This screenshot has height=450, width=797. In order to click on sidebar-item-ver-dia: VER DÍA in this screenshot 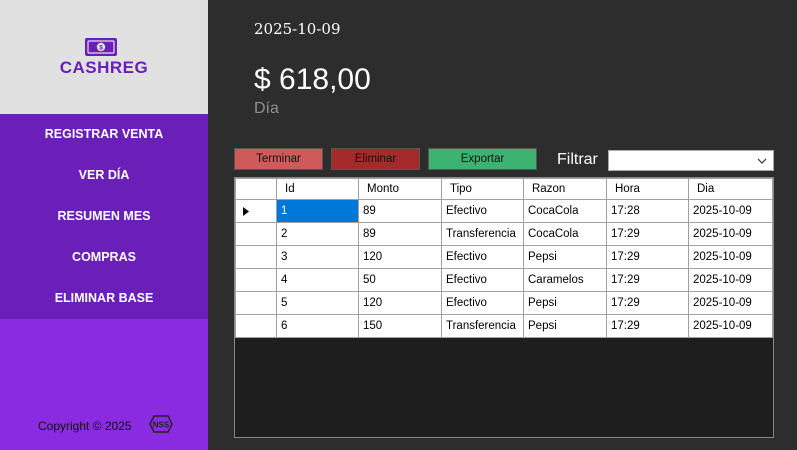, I will do `click(104, 175)`.